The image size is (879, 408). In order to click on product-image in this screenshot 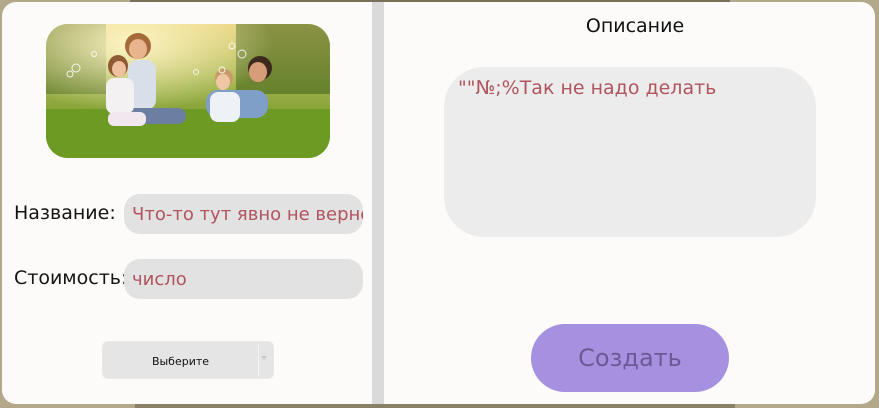, I will do `click(188, 91)`.